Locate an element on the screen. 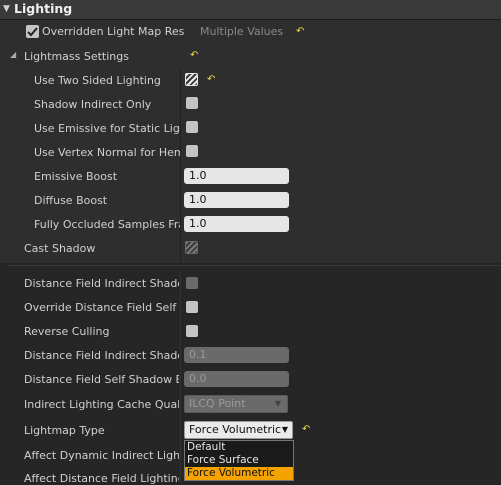  df-indirect-min-visibility-input: 0.1 is located at coordinates (236, 355).